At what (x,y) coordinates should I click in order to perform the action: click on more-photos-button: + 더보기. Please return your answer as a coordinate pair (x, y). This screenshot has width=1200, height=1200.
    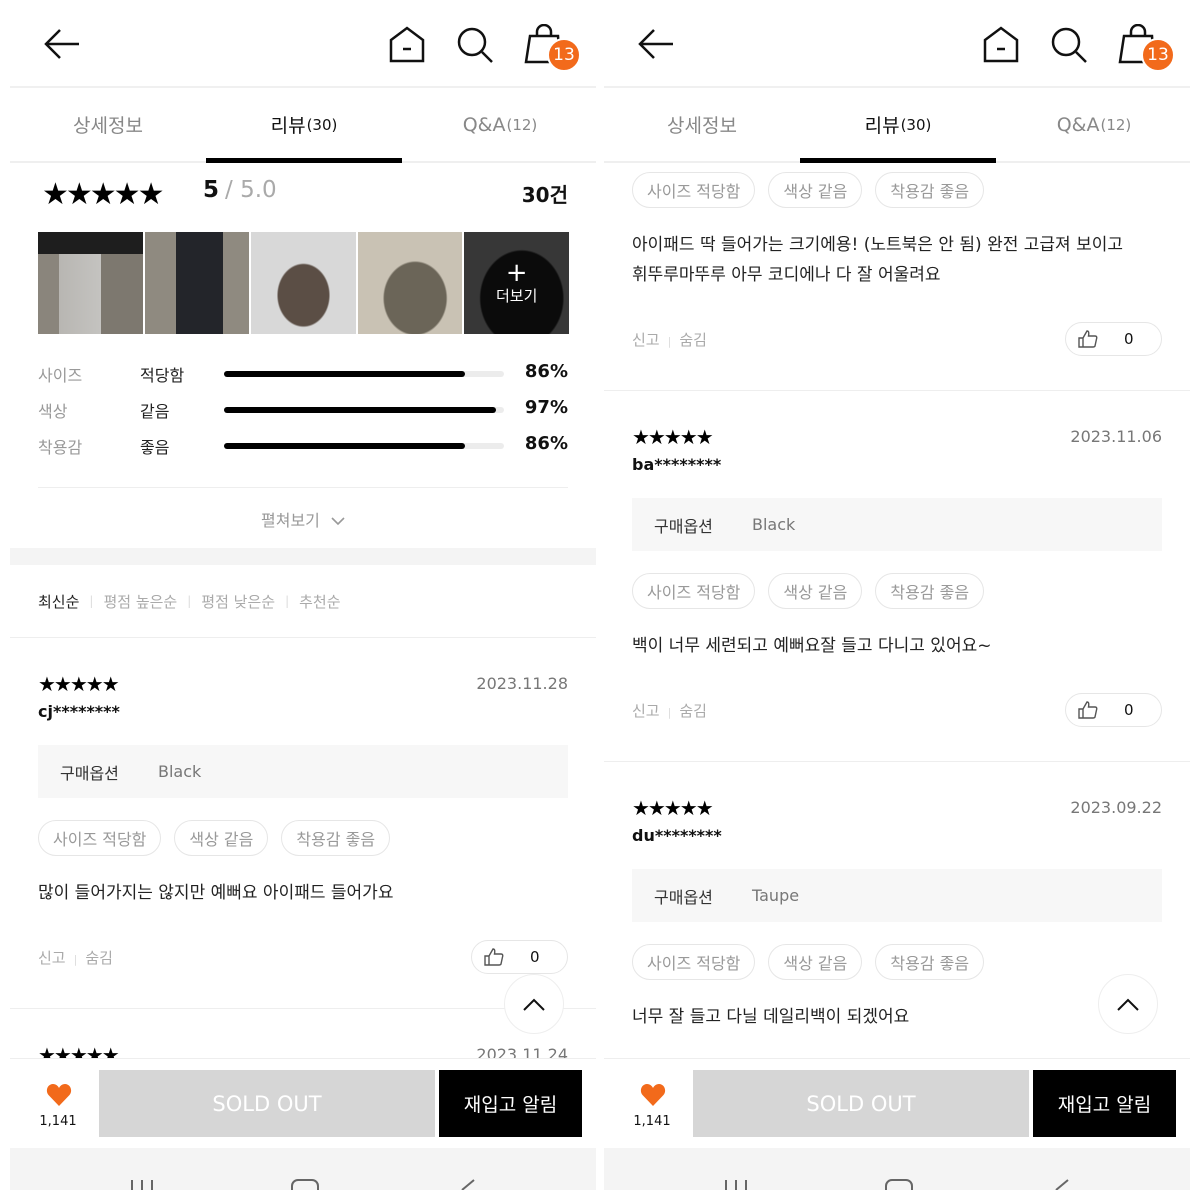
    Looking at the image, I should click on (516, 283).